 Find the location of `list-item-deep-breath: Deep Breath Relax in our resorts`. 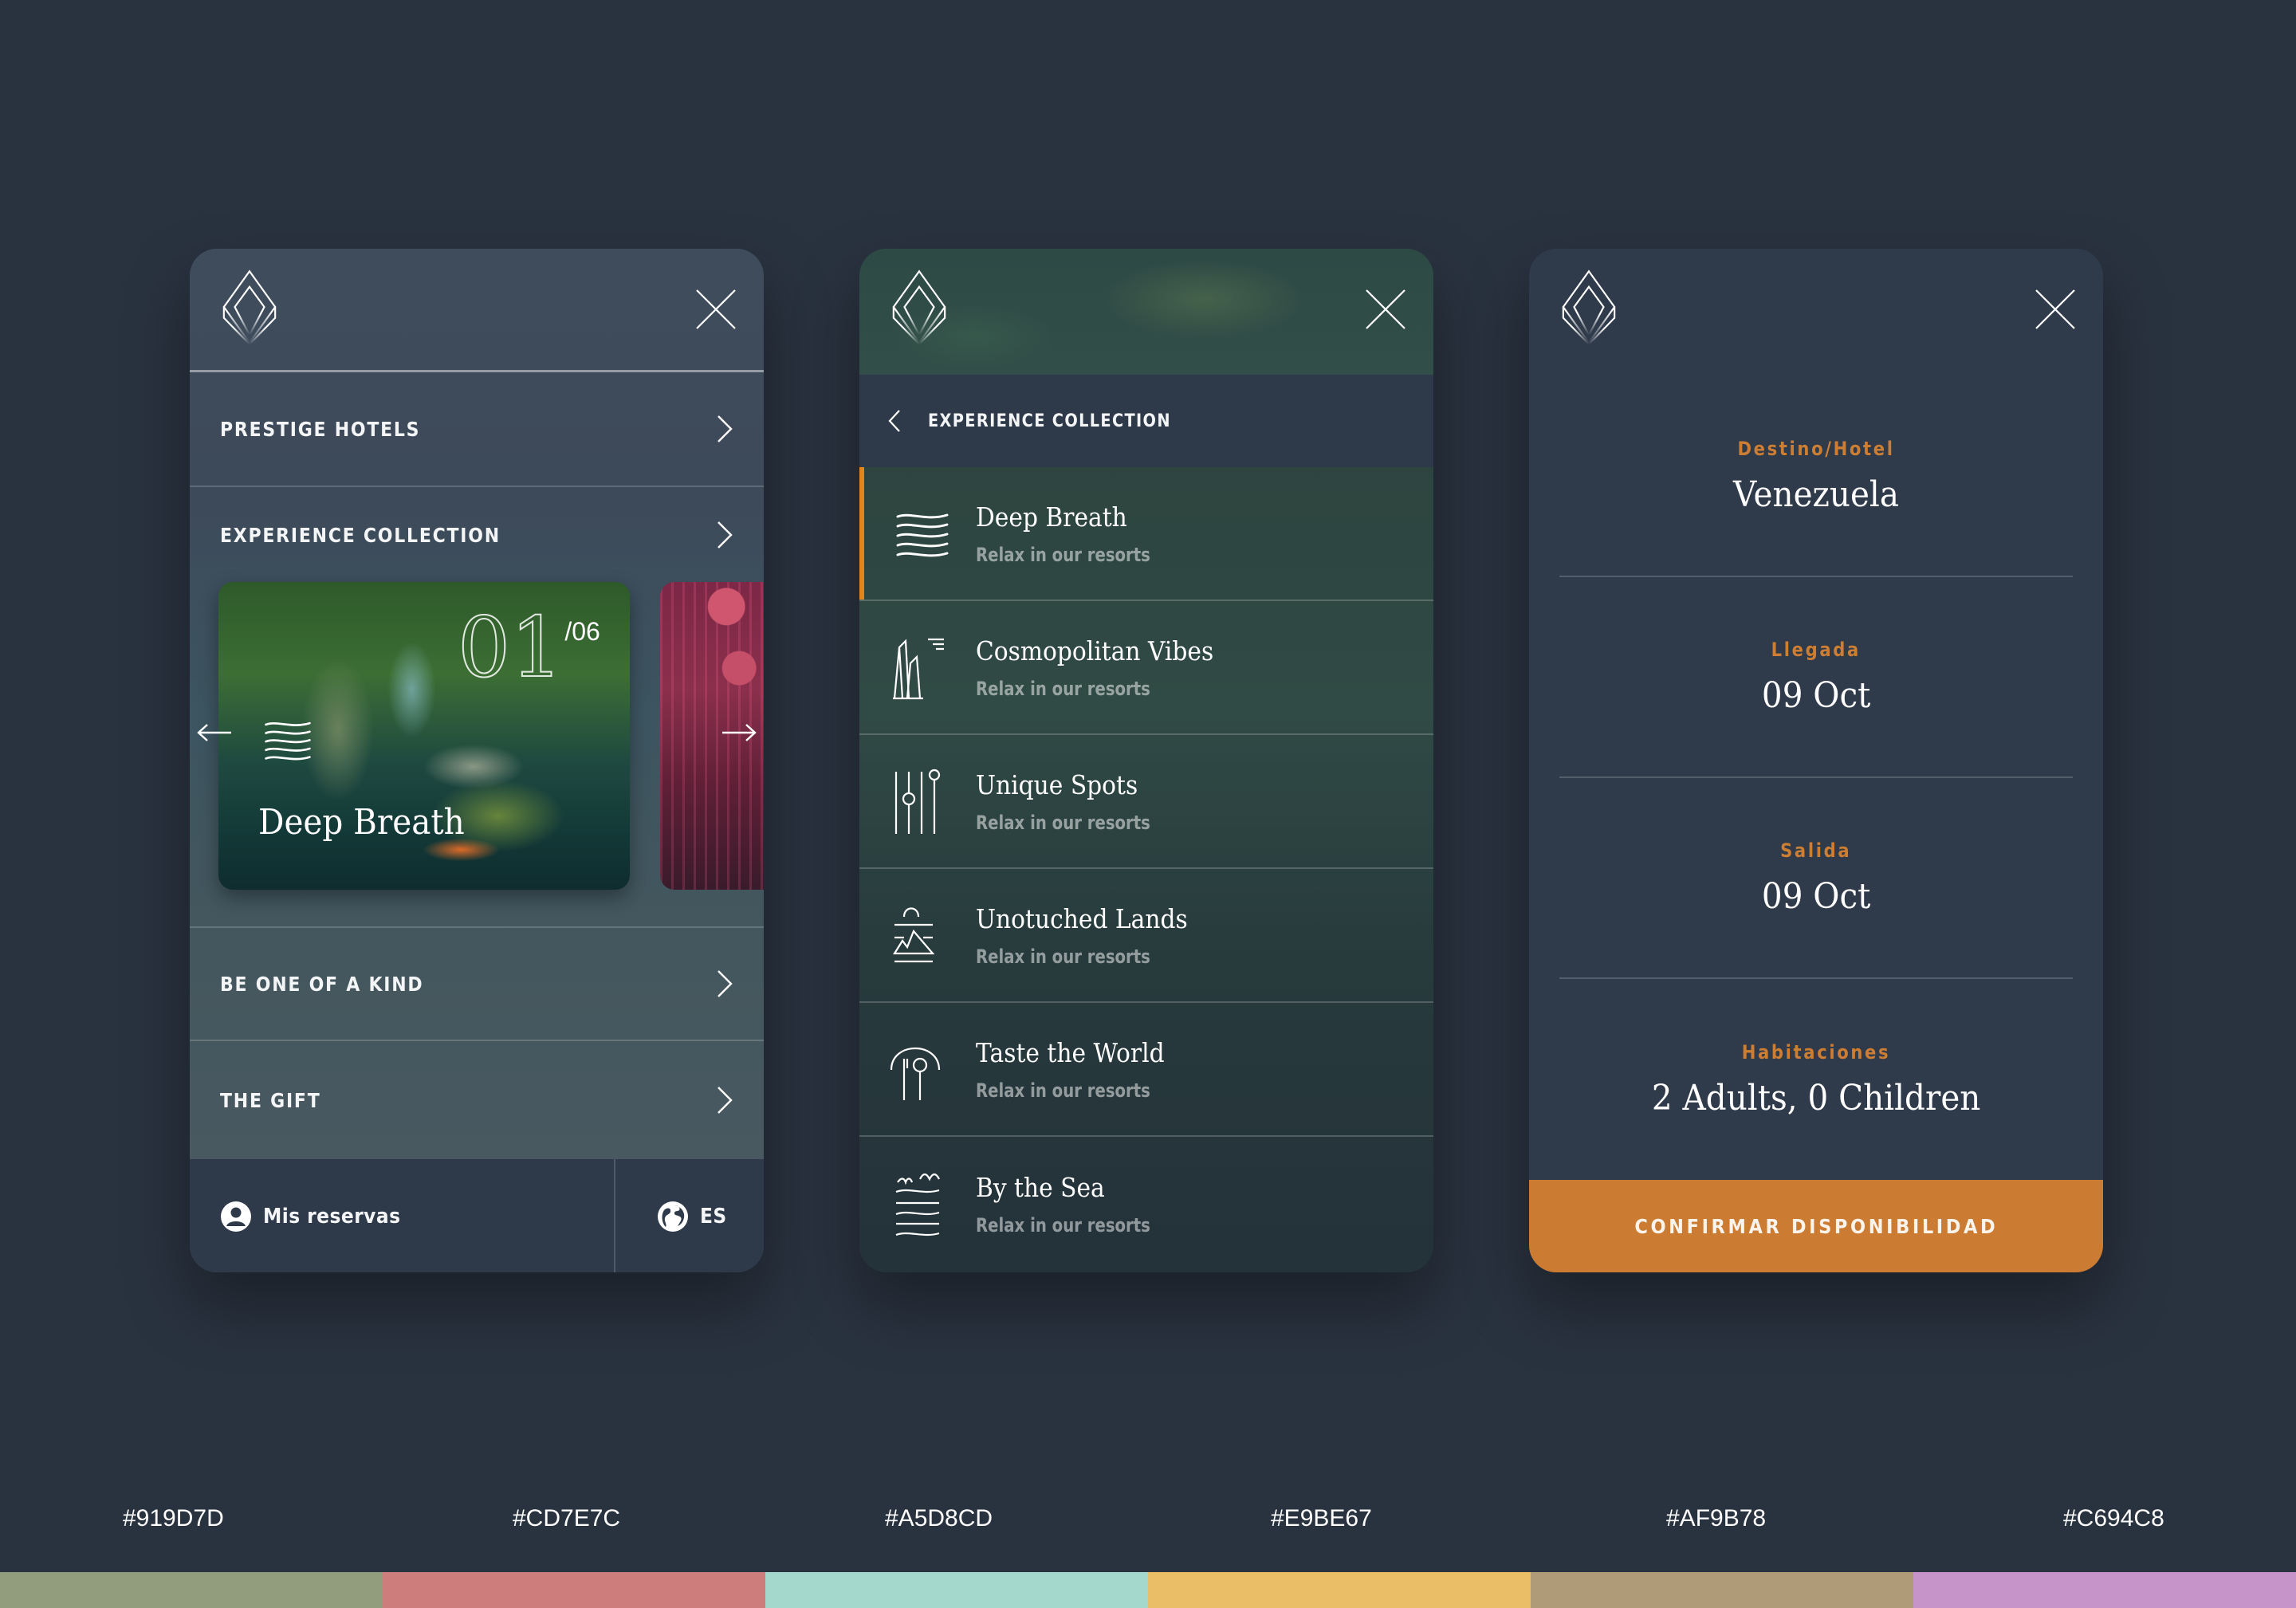

list-item-deep-breath: Deep Breath Relax in our resorts is located at coordinates (1146, 534).